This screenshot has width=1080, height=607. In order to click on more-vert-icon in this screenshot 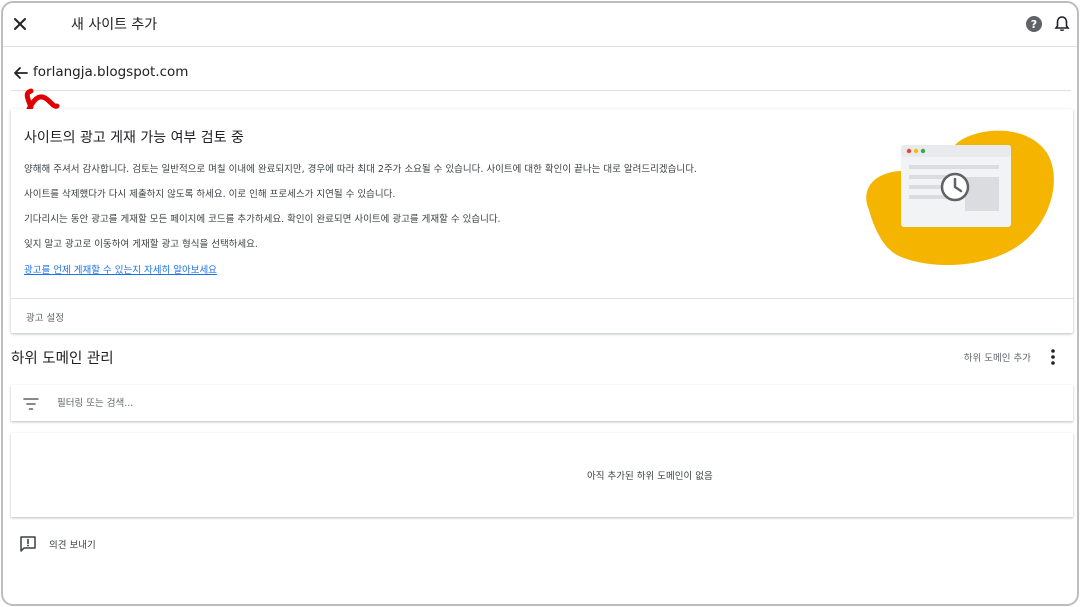, I will do `click(1053, 357)`.